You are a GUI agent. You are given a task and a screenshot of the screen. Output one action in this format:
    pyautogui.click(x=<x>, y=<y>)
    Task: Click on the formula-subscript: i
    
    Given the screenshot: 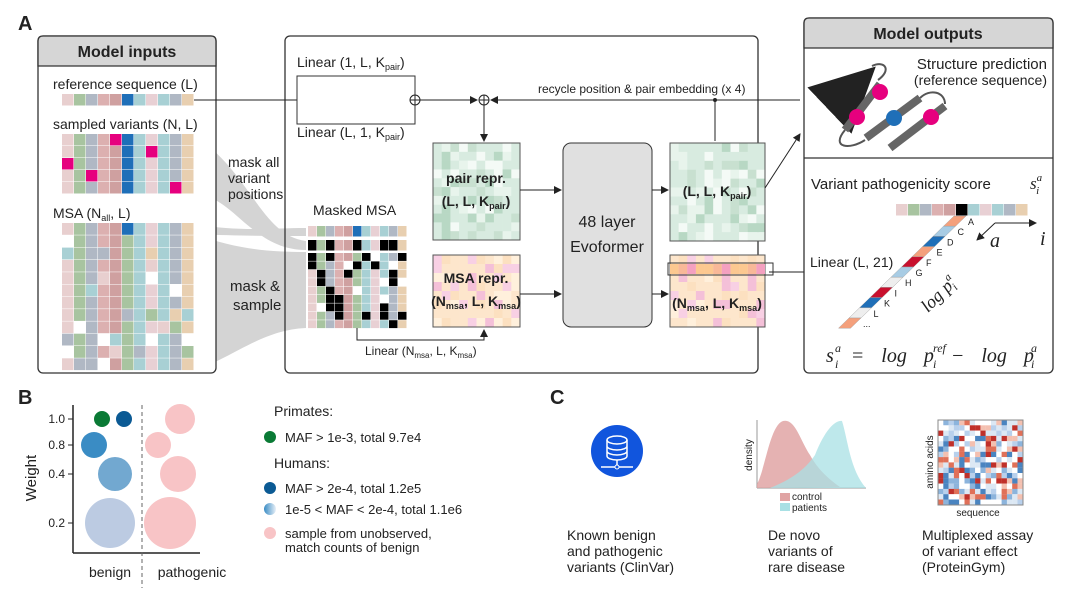 What is the action you would take?
    pyautogui.click(x=934, y=364)
    